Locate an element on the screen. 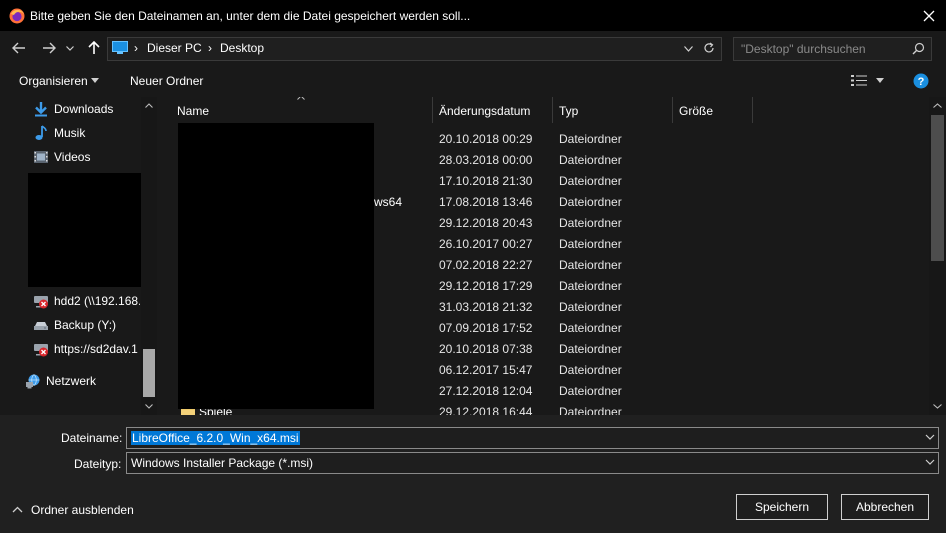 The width and height of the screenshot is (946, 533). save-button: Speichern is located at coordinates (782, 507).